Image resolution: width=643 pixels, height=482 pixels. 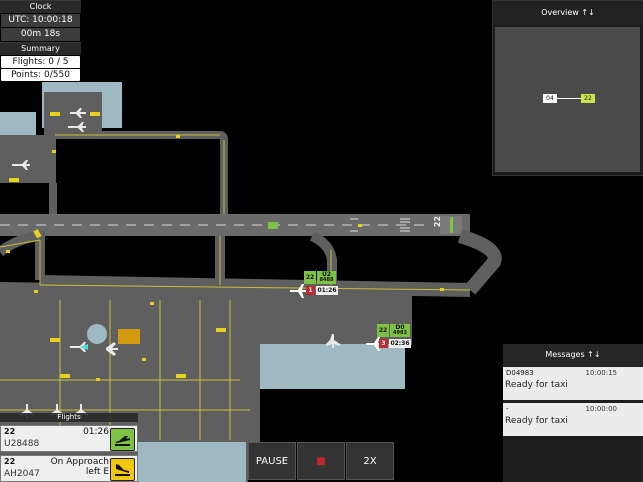 I want to click on overview-panel: Overview ↑↓ 04 22, so click(x=567, y=88).